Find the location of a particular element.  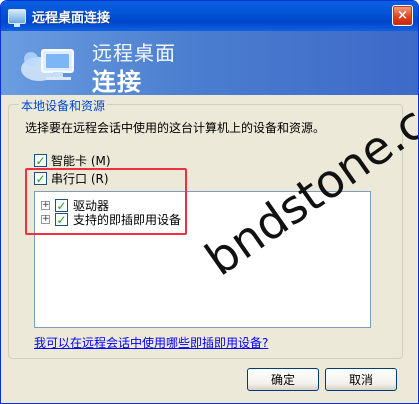

smartcard-option: ✓ 智能卡 (M) is located at coordinates (72, 160).